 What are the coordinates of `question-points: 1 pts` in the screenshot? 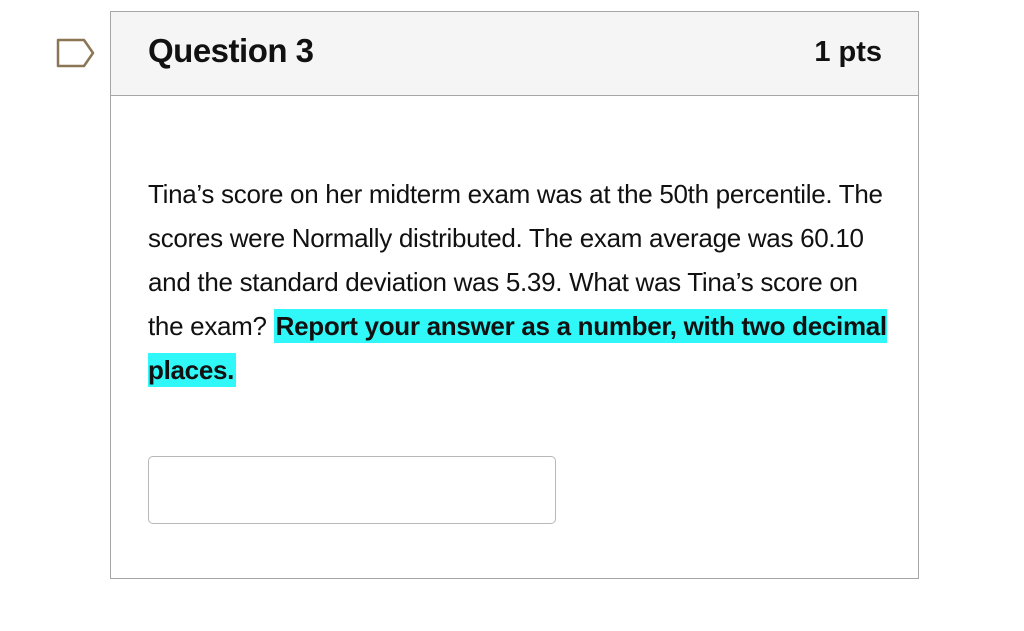 It's located at (848, 52).